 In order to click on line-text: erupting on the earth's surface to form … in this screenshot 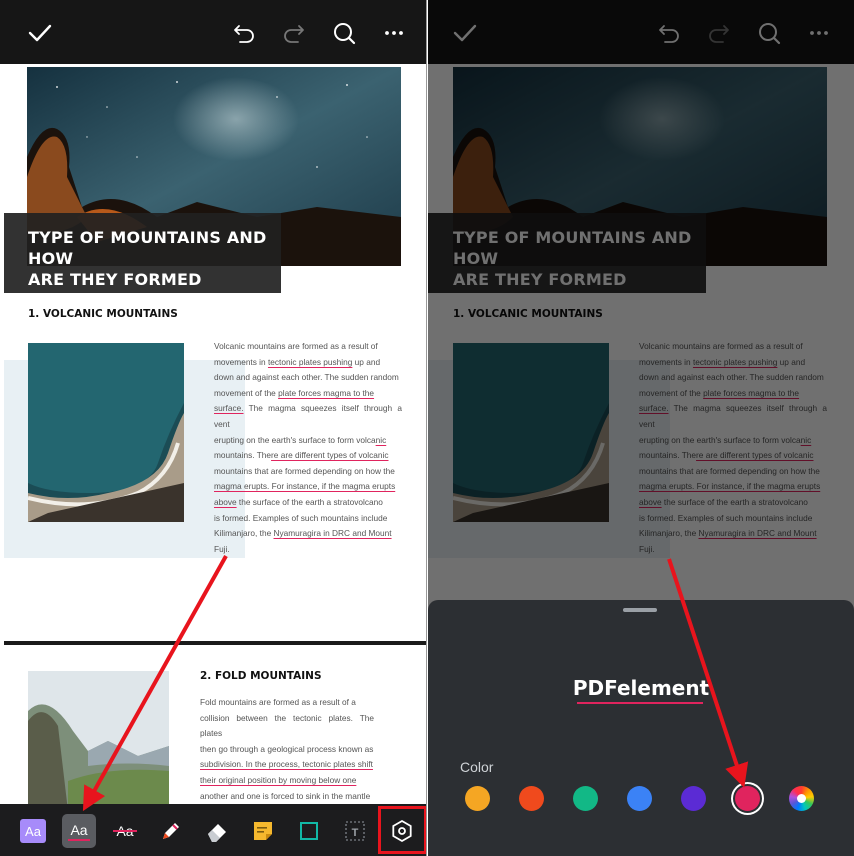, I will do `click(295, 439)`.